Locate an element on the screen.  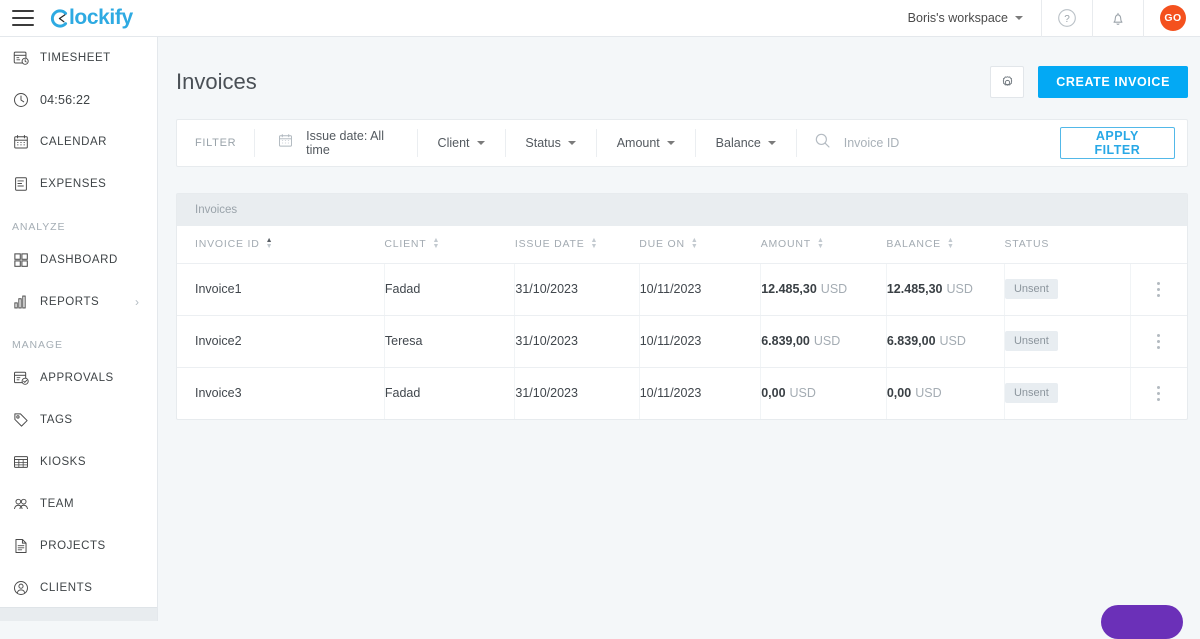
dashboard-grid-icon is located at coordinates (26, 260).